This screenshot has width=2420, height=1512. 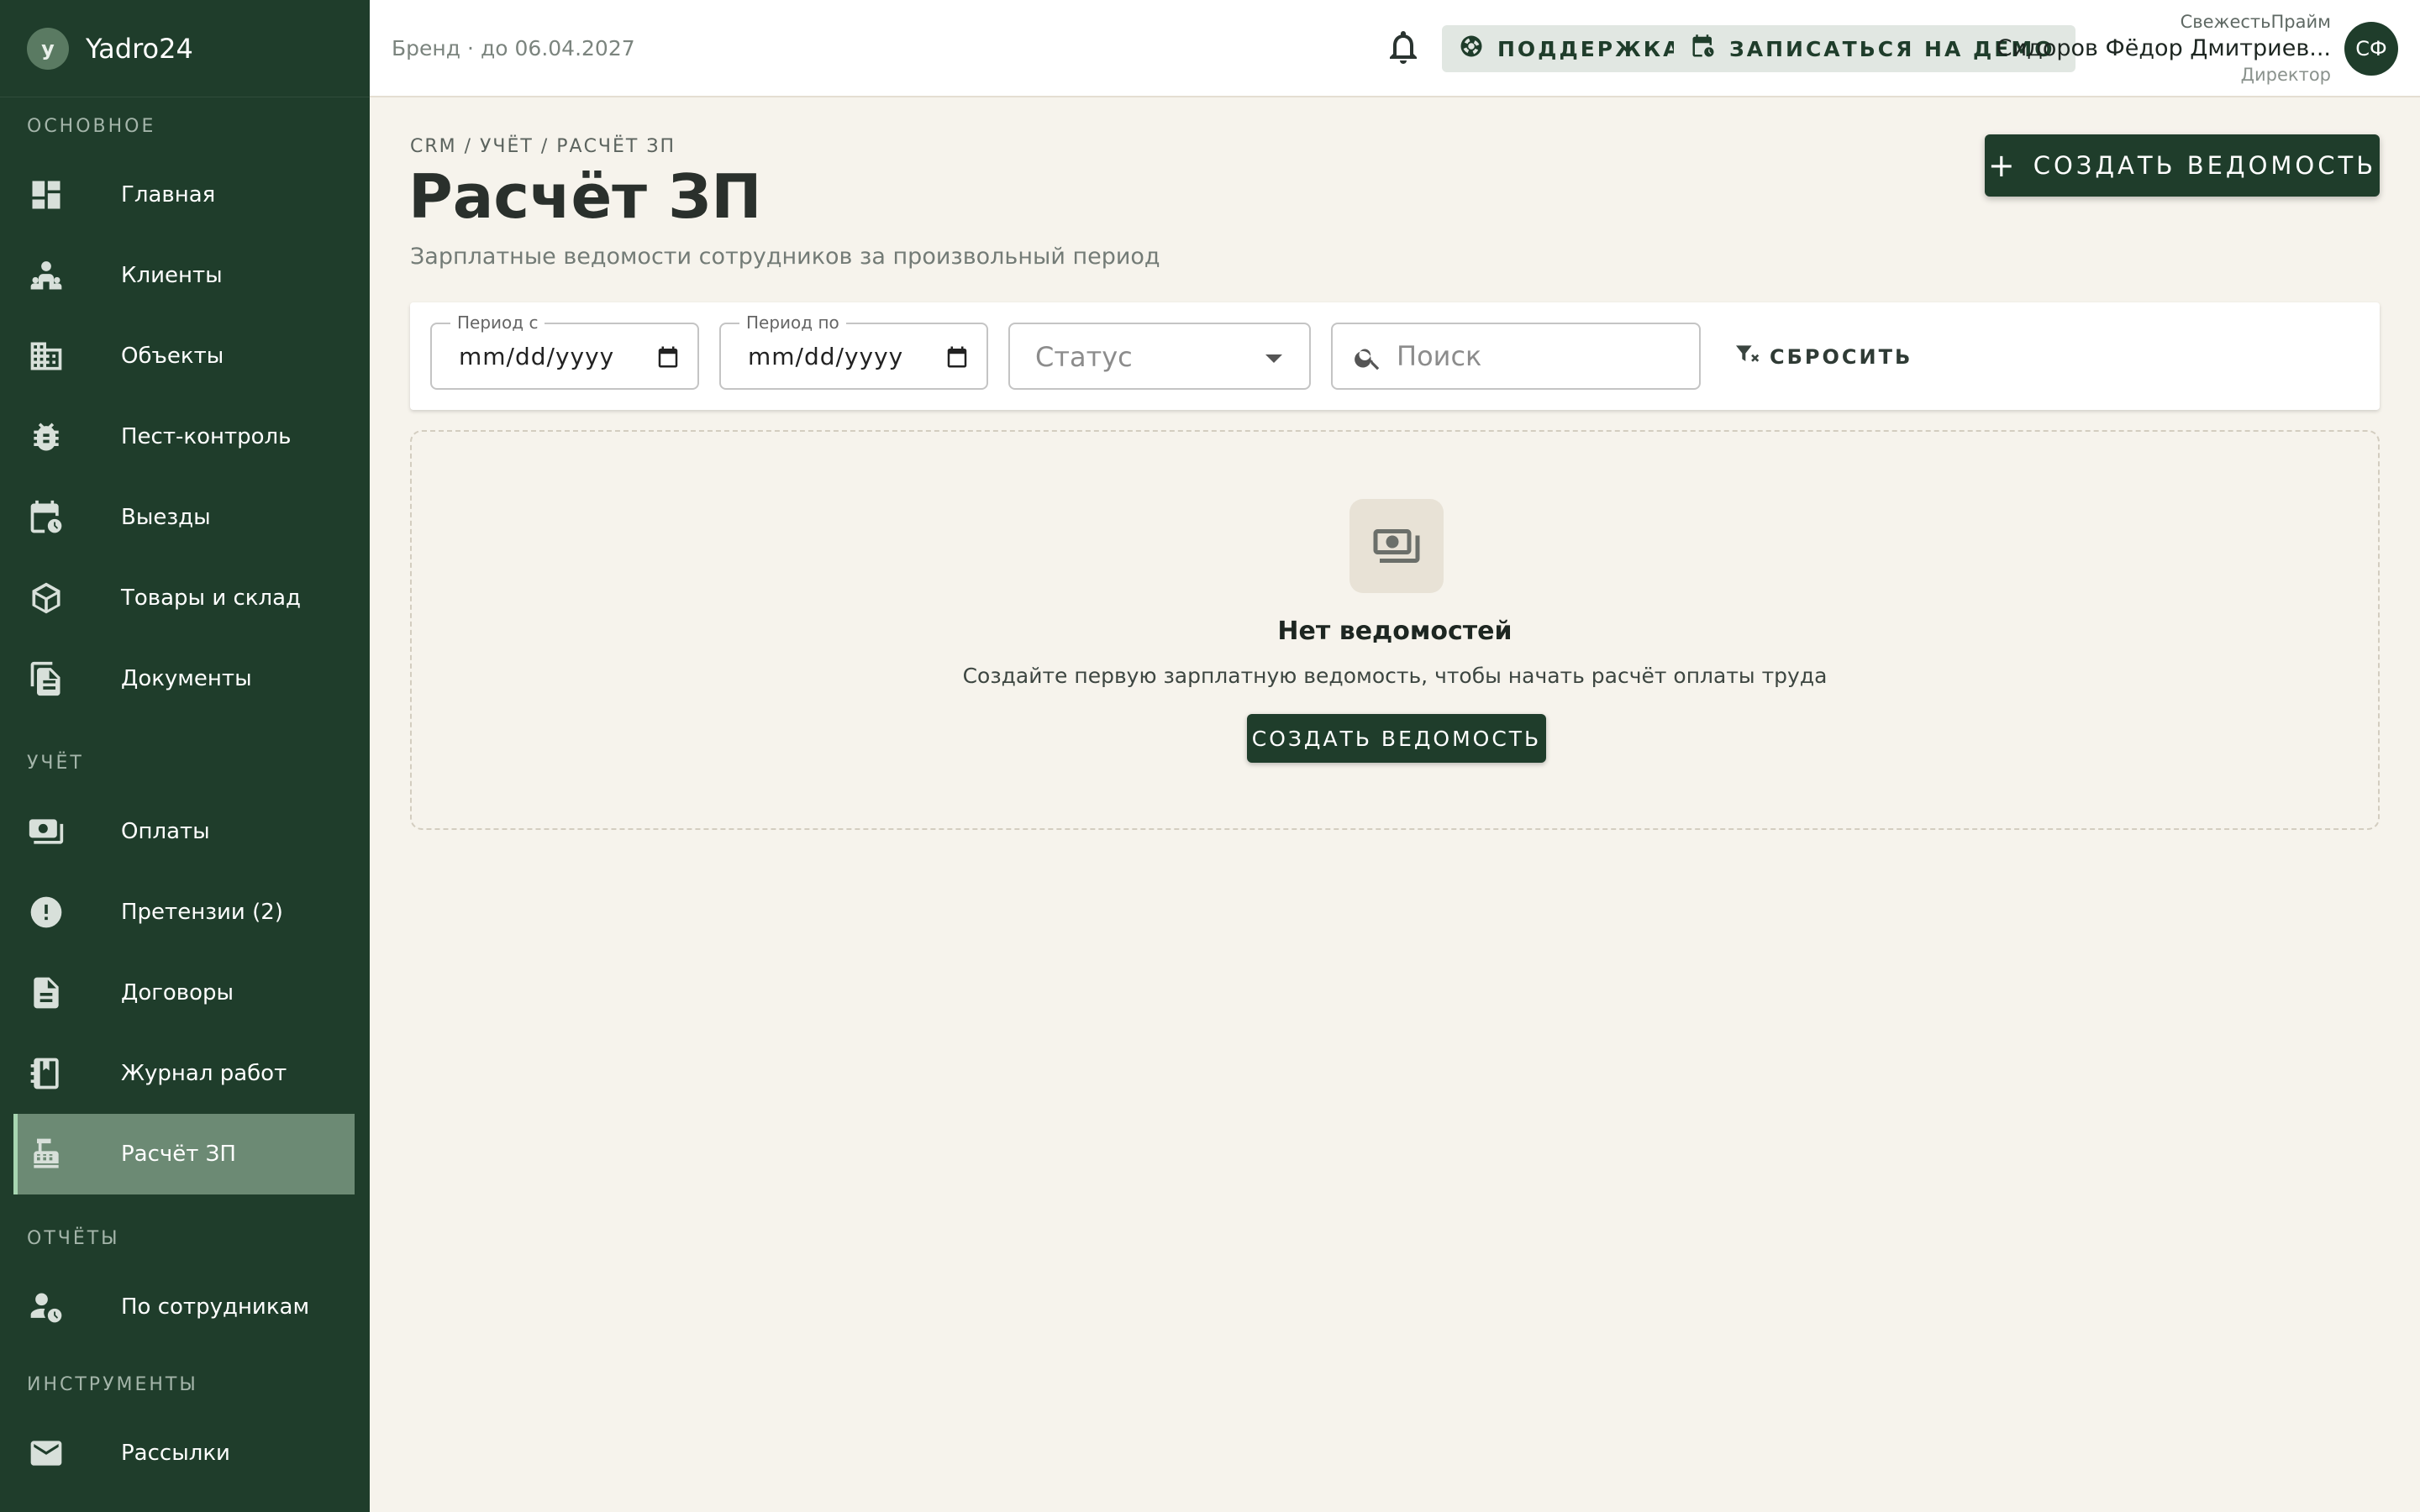 What do you see at coordinates (55, 763) in the screenshot?
I see `section-title-accounting: УЧЁТ` at bounding box center [55, 763].